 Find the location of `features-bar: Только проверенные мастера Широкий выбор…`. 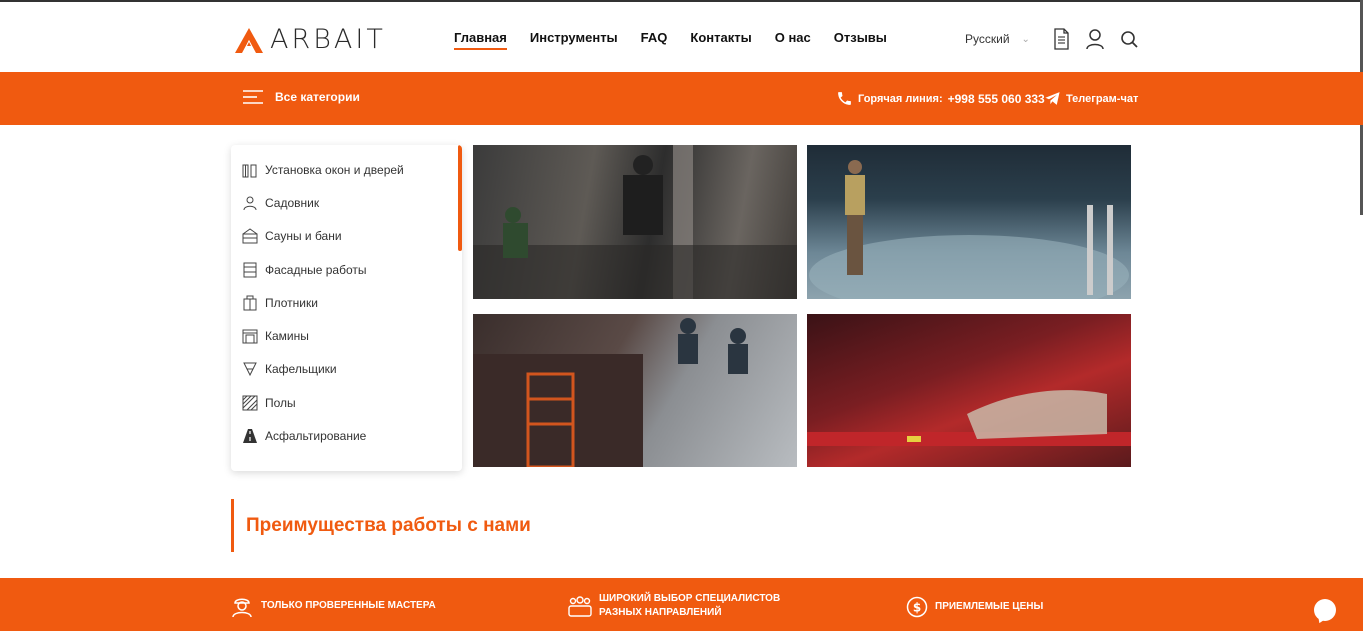

features-bar: Только проверенные мастера Широкий выбор… is located at coordinates (681, 604).